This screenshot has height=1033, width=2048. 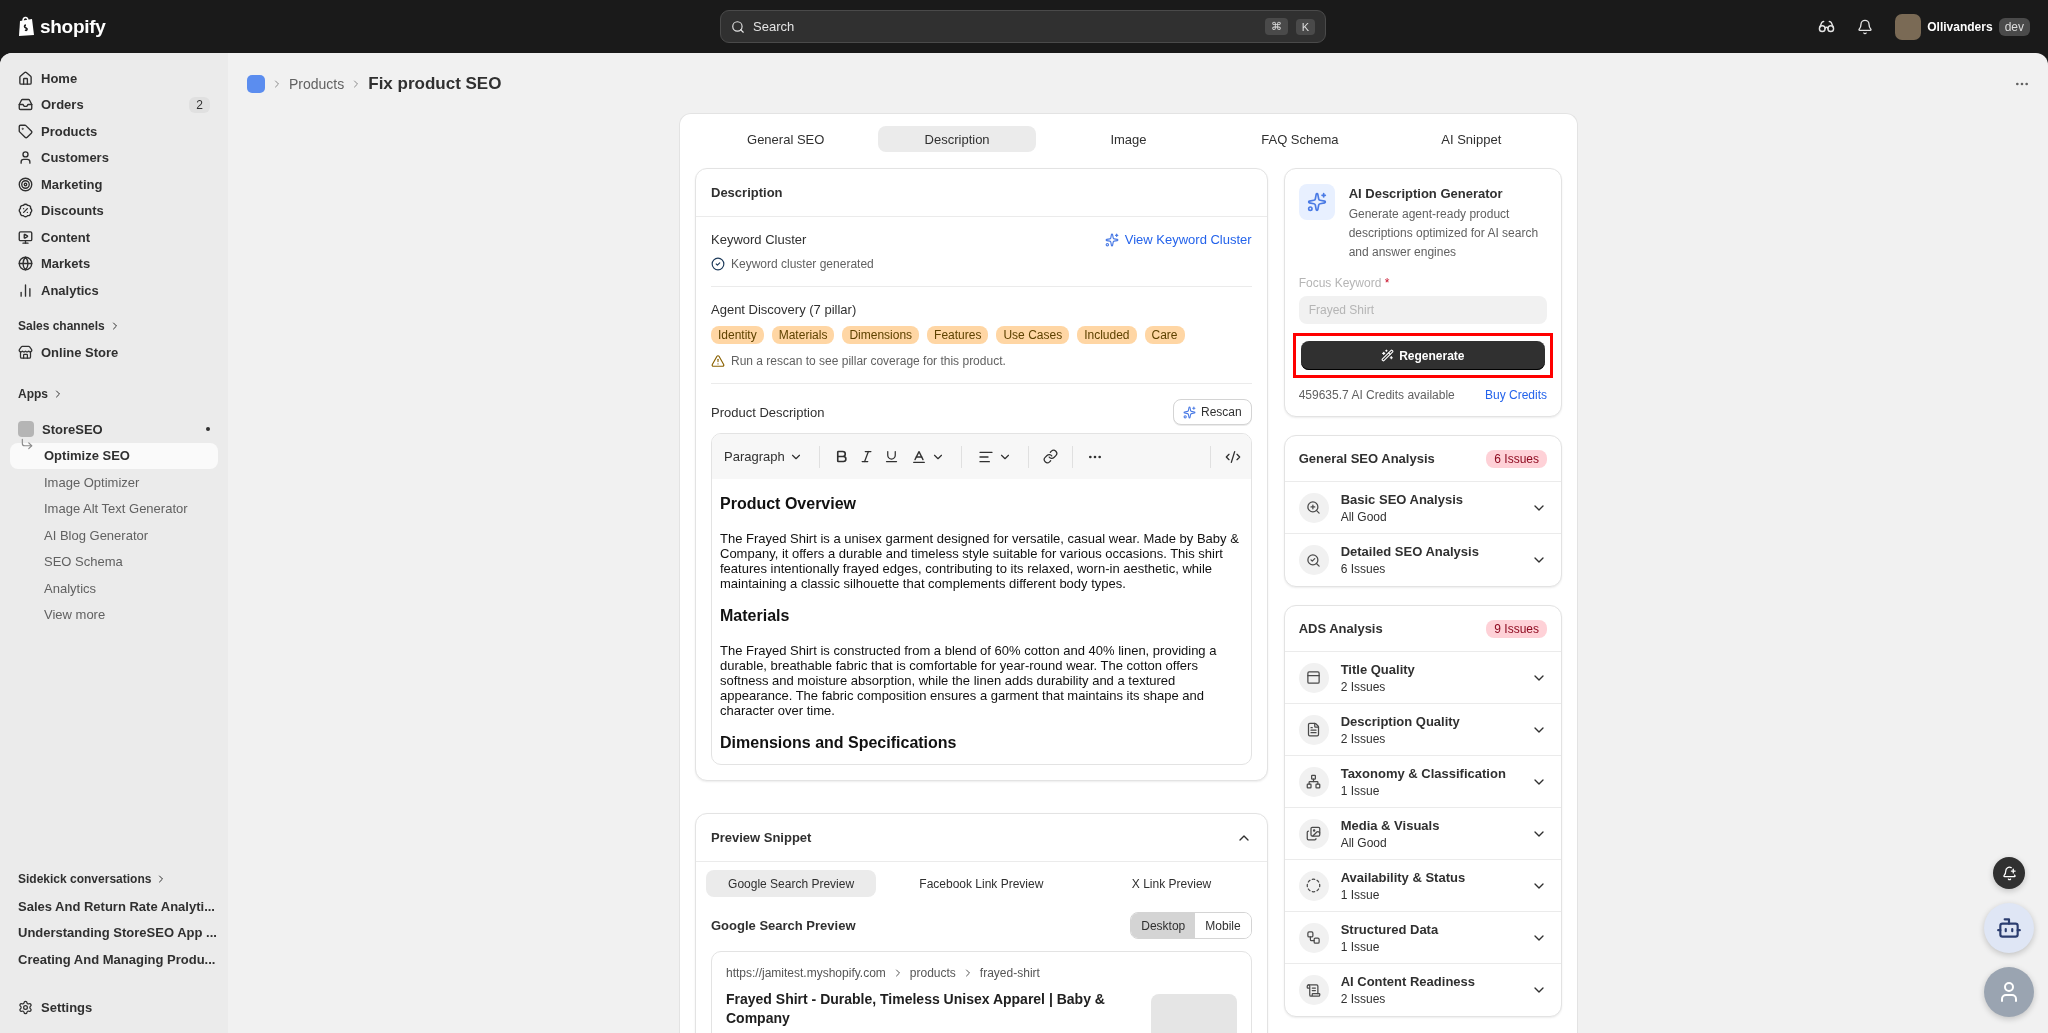 I want to click on analysis-status: 1 Issue, so click(x=1360, y=790).